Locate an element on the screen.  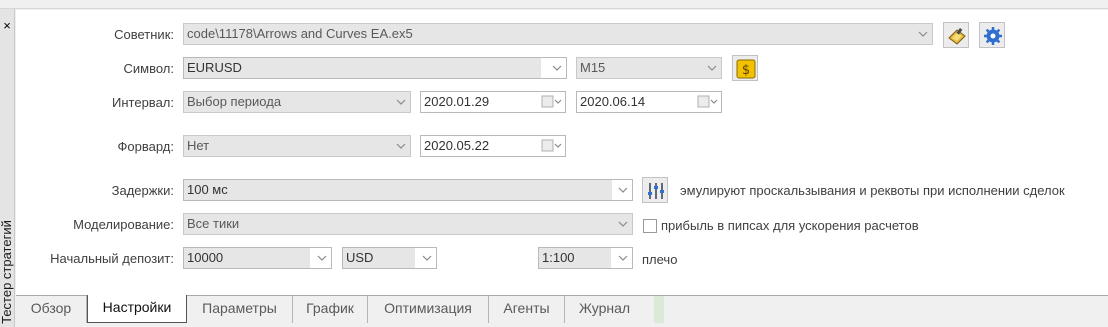
interval-label: Интервал: is located at coordinates (143, 102).